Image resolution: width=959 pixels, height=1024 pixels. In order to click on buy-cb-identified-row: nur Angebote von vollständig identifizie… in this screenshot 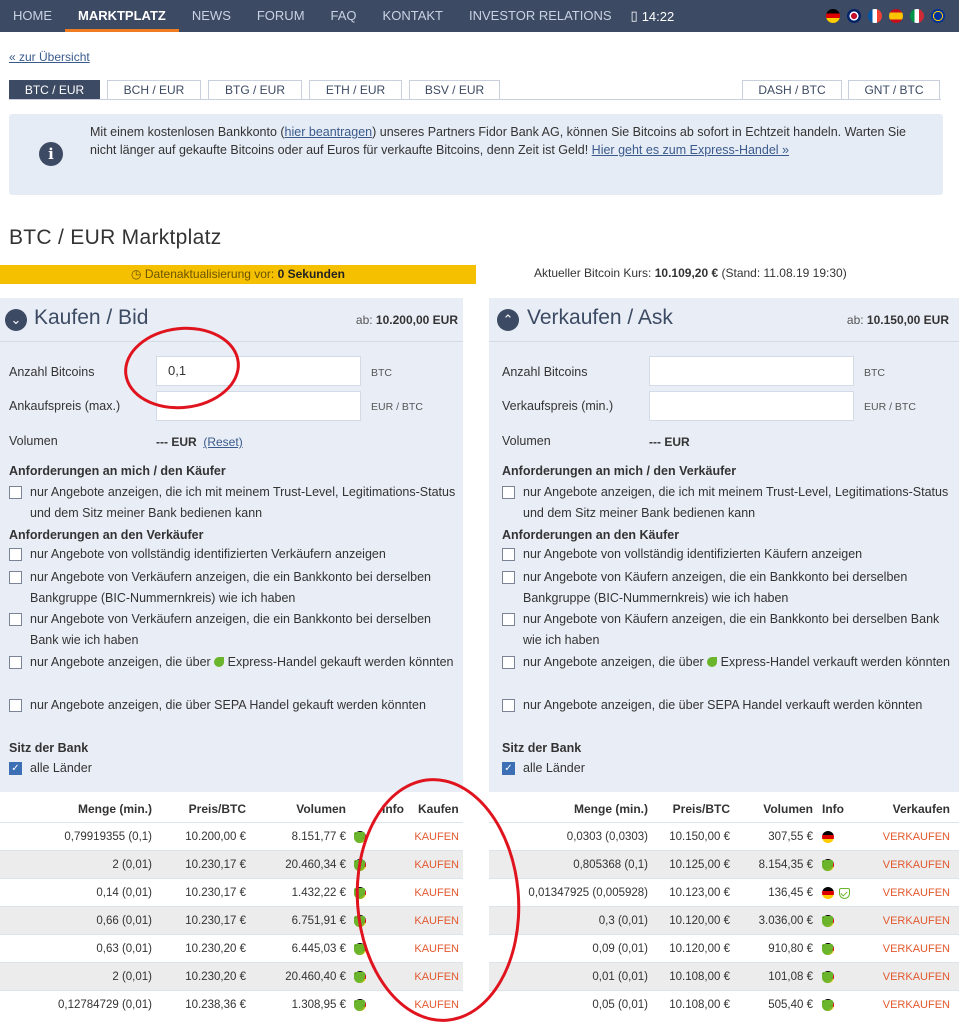, I will do `click(234, 554)`.